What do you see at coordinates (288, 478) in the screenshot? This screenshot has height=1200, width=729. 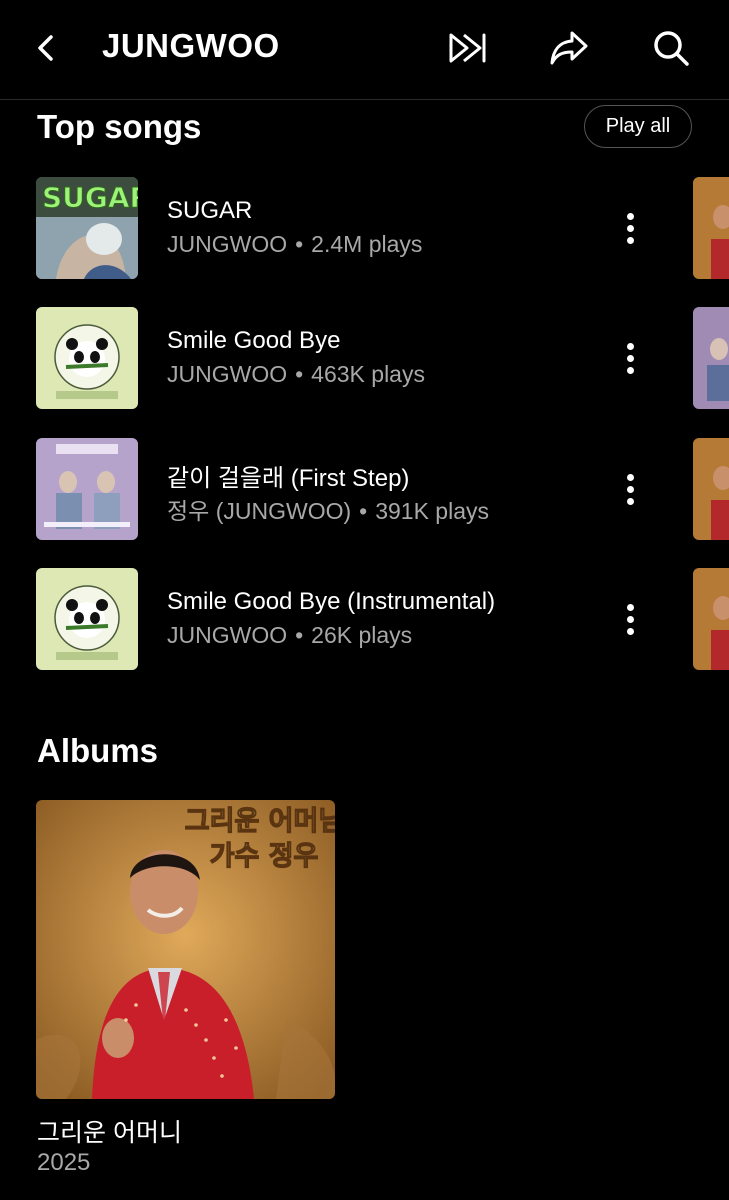 I see `song-title: 같이 걸을래 (First Step)` at bounding box center [288, 478].